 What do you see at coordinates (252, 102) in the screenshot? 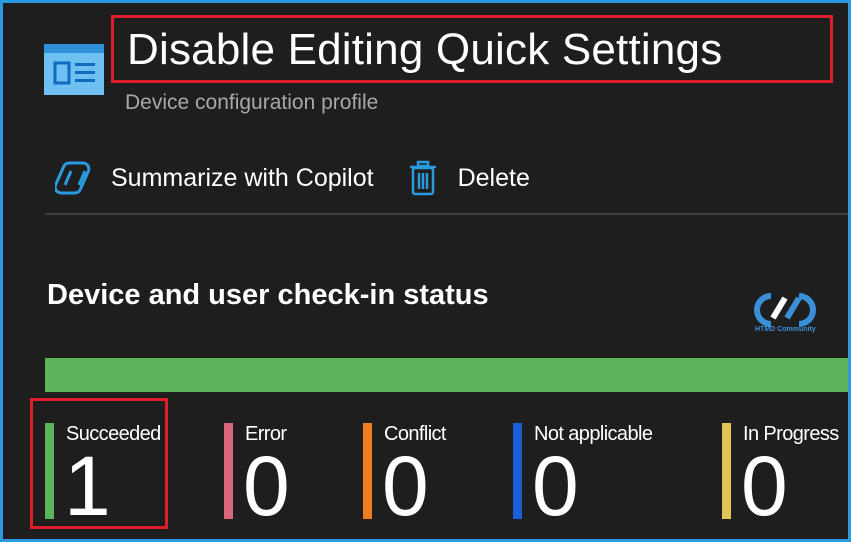
I see `page-subtitle: Device configuration profile` at bounding box center [252, 102].